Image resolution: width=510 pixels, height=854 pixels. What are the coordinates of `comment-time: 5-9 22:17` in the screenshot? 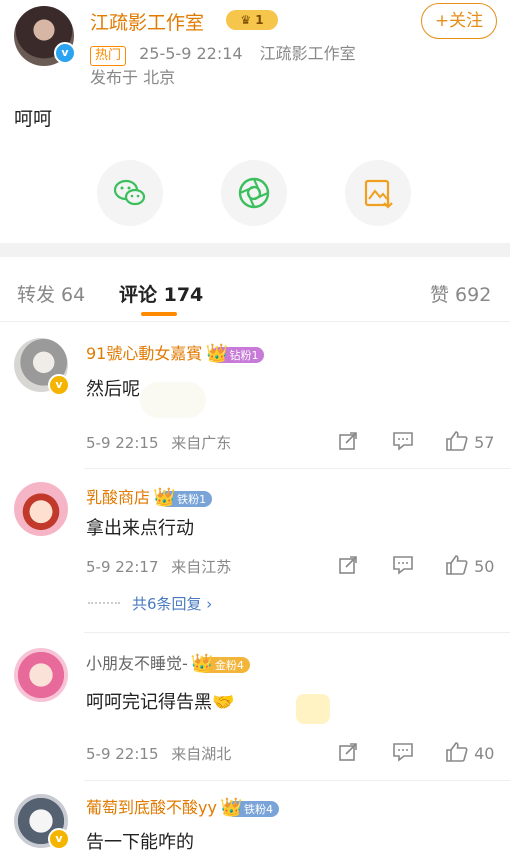 It's located at (122, 567).